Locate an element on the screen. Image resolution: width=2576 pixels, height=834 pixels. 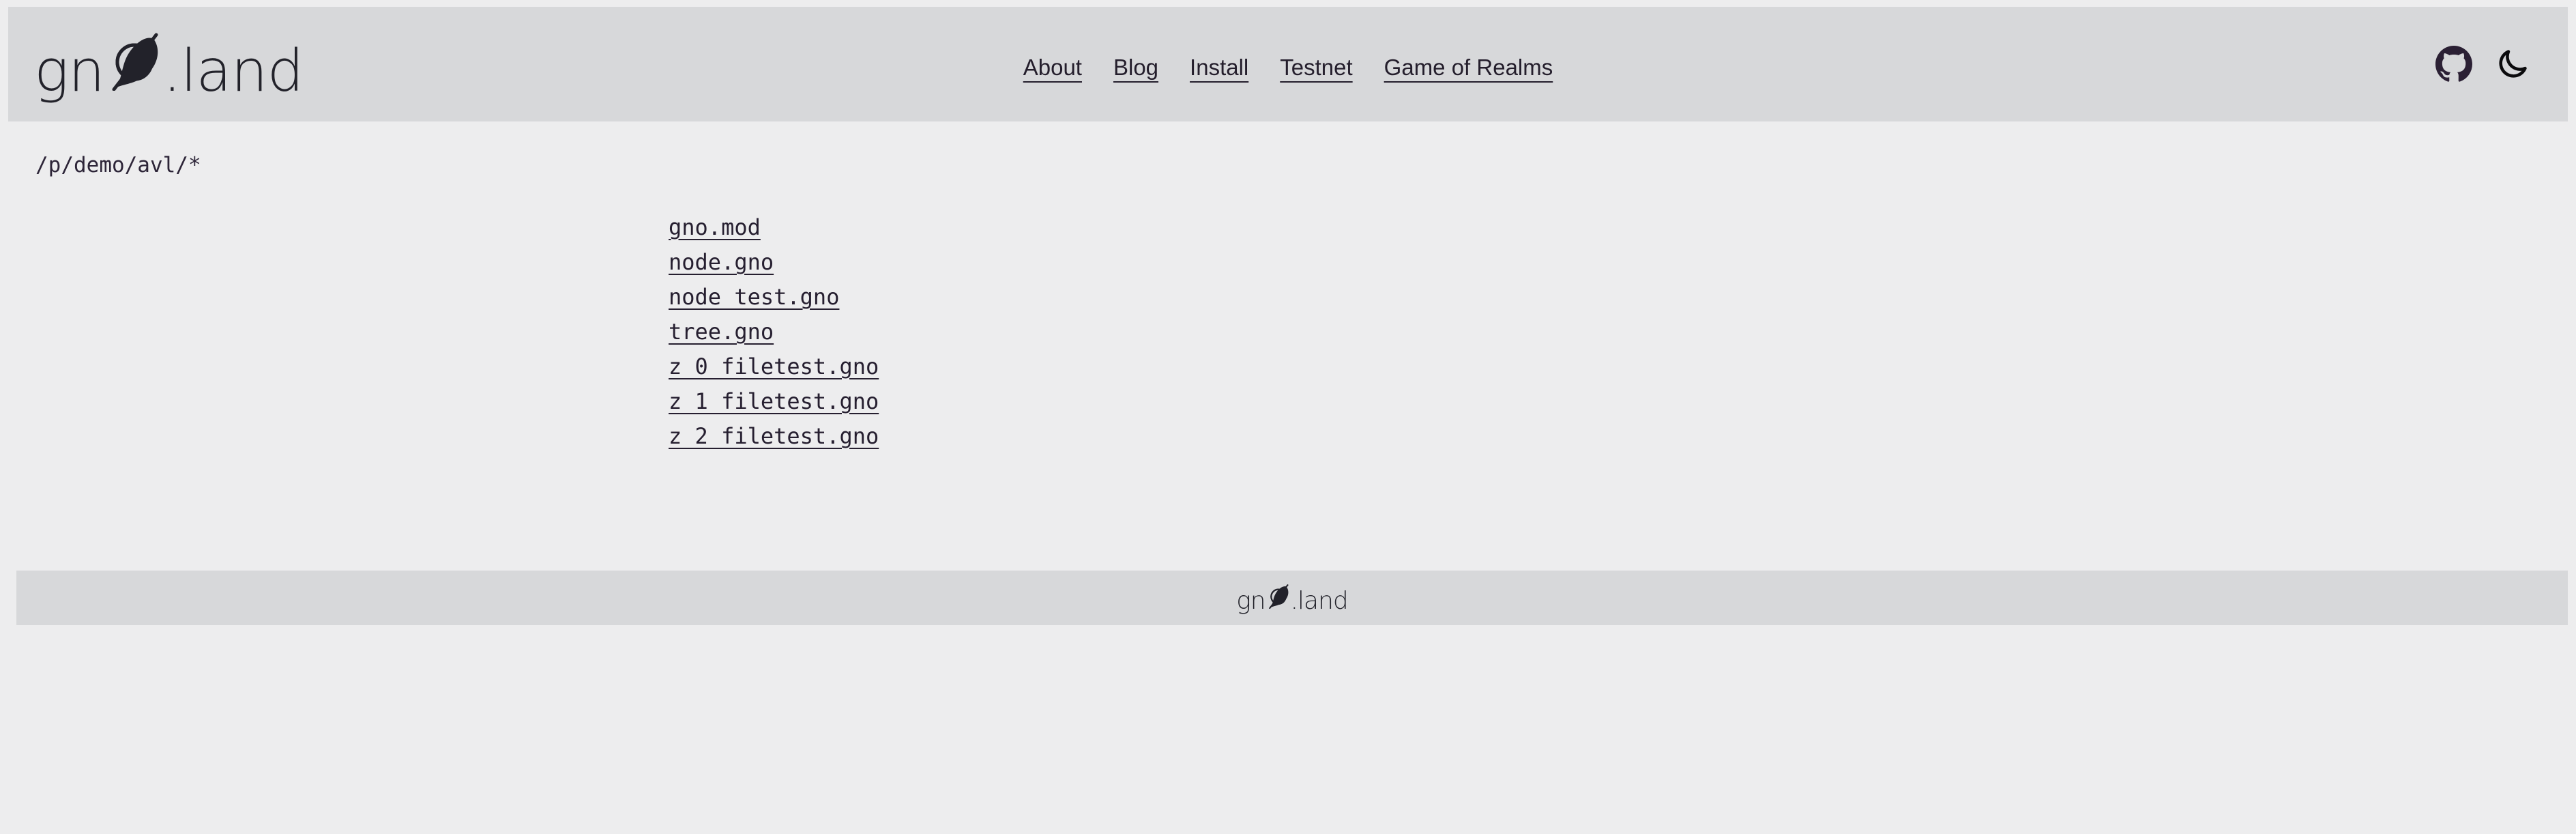
site-logo: gn .land is located at coordinates (169, 66).